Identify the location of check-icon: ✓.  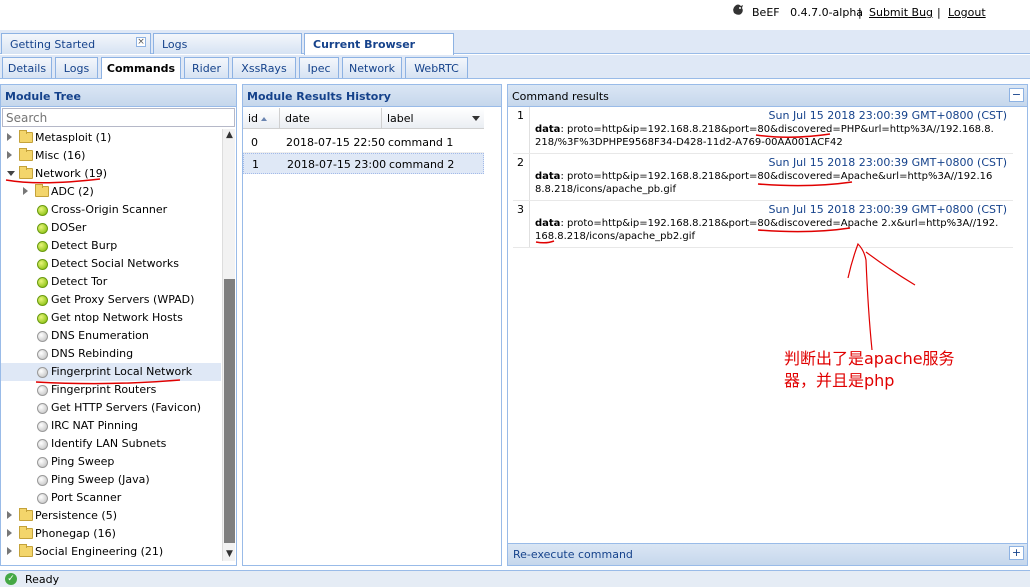
(11, 579).